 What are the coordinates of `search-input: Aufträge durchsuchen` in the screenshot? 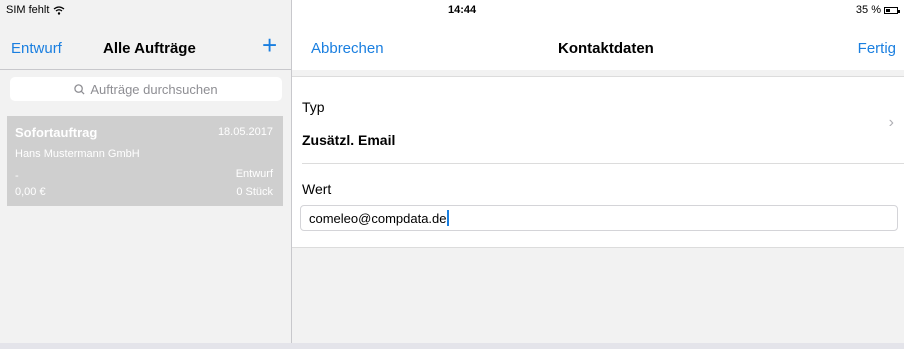 It's located at (146, 89).